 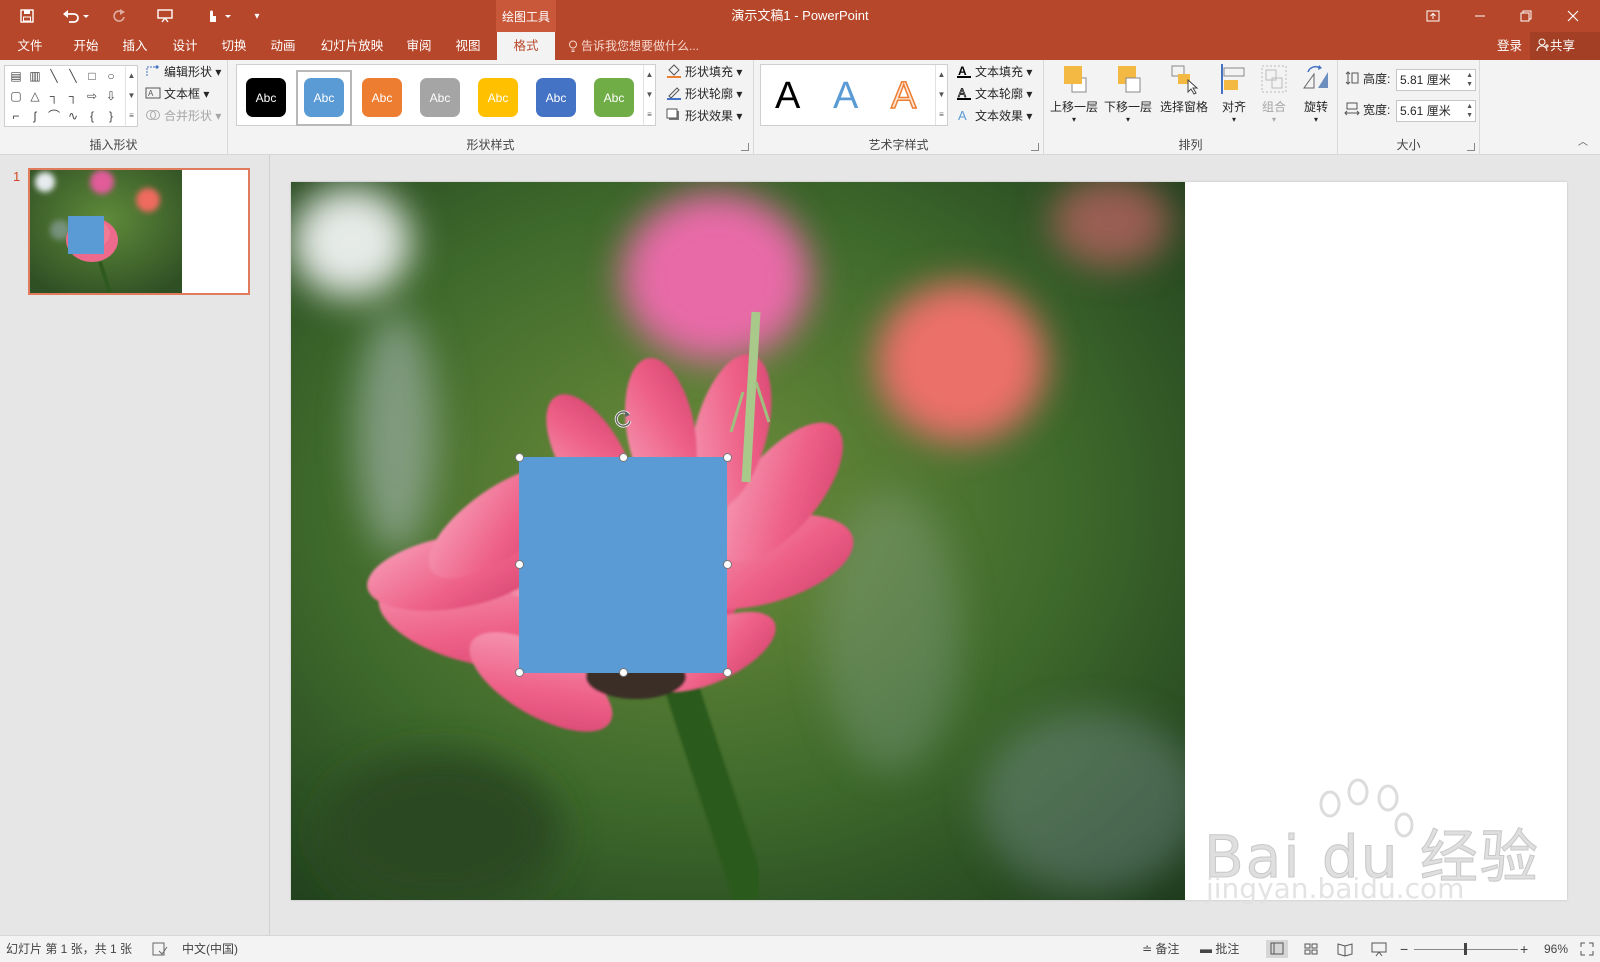 I want to click on align-button: 对齐 ▾, so click(x=1234, y=93).